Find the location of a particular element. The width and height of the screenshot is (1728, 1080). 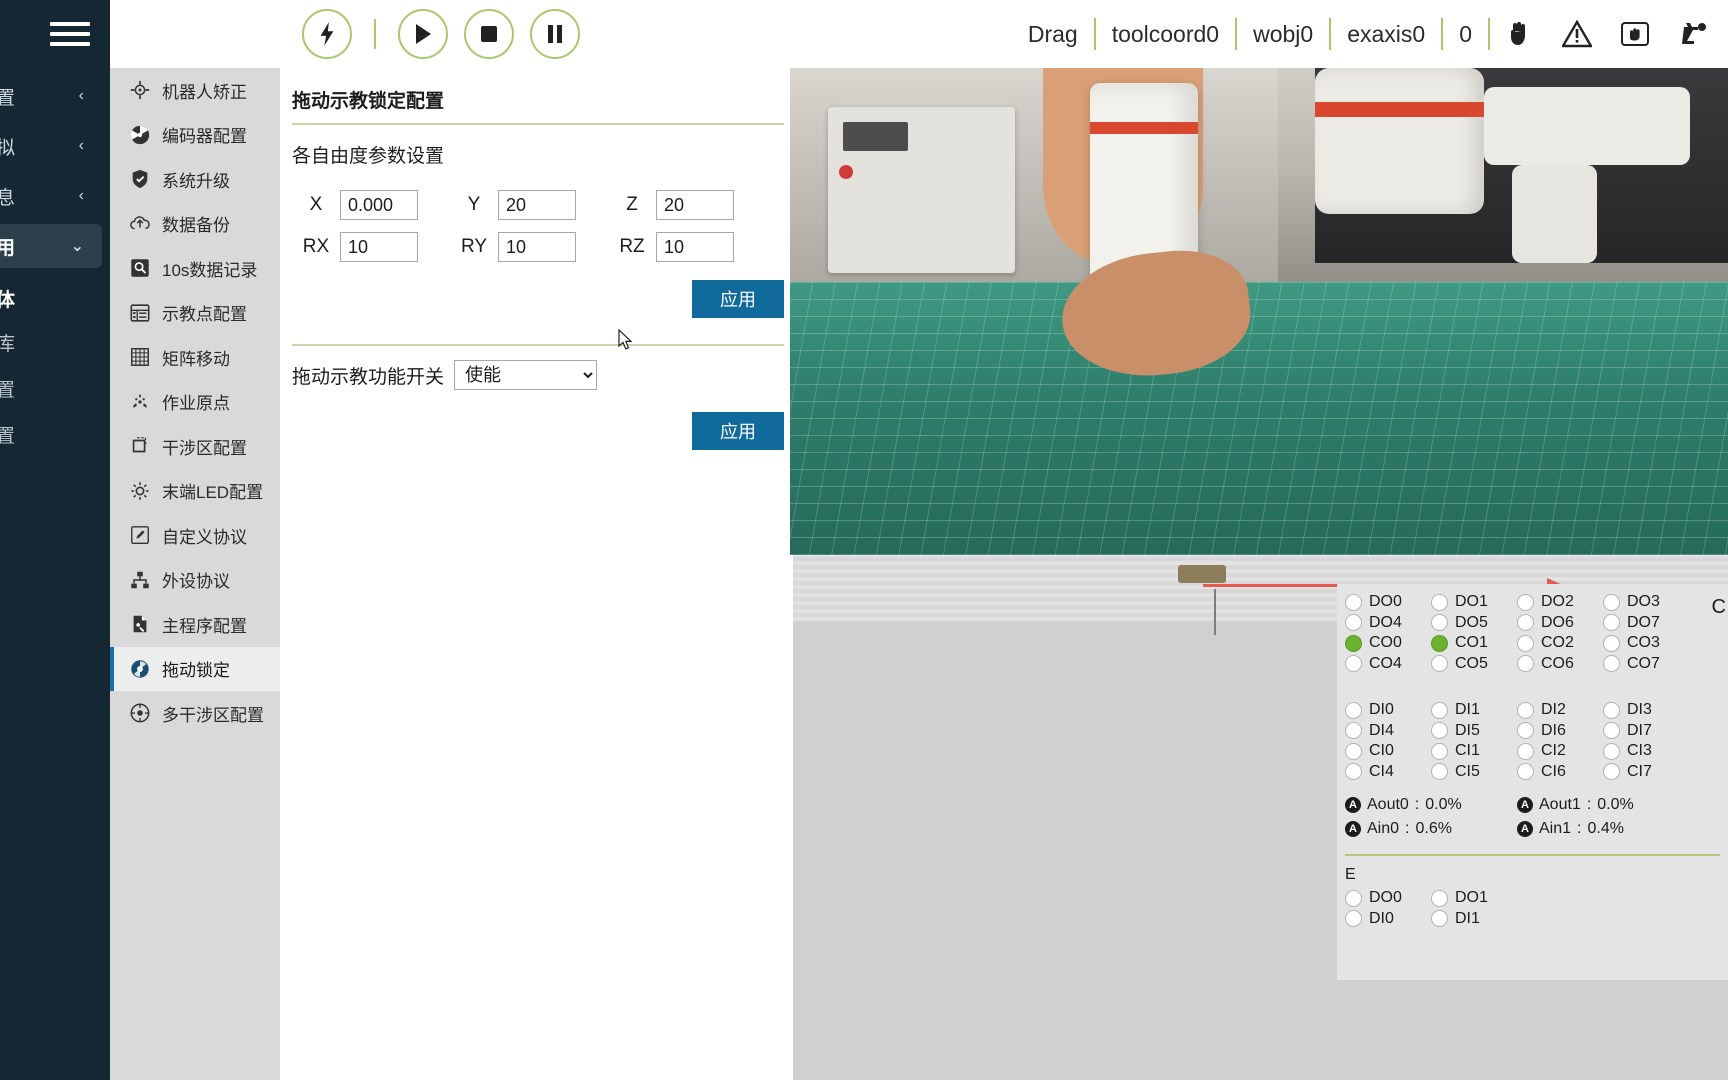

sidebar-item-teach-point-config: 示教点配置 is located at coordinates (195, 313).